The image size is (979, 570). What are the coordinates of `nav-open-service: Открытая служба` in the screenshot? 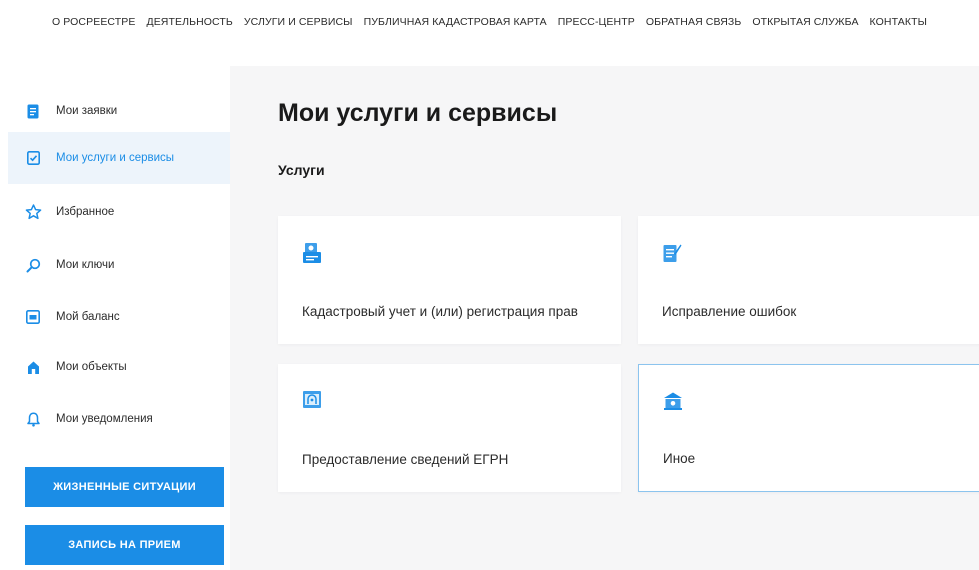 It's located at (805, 22).